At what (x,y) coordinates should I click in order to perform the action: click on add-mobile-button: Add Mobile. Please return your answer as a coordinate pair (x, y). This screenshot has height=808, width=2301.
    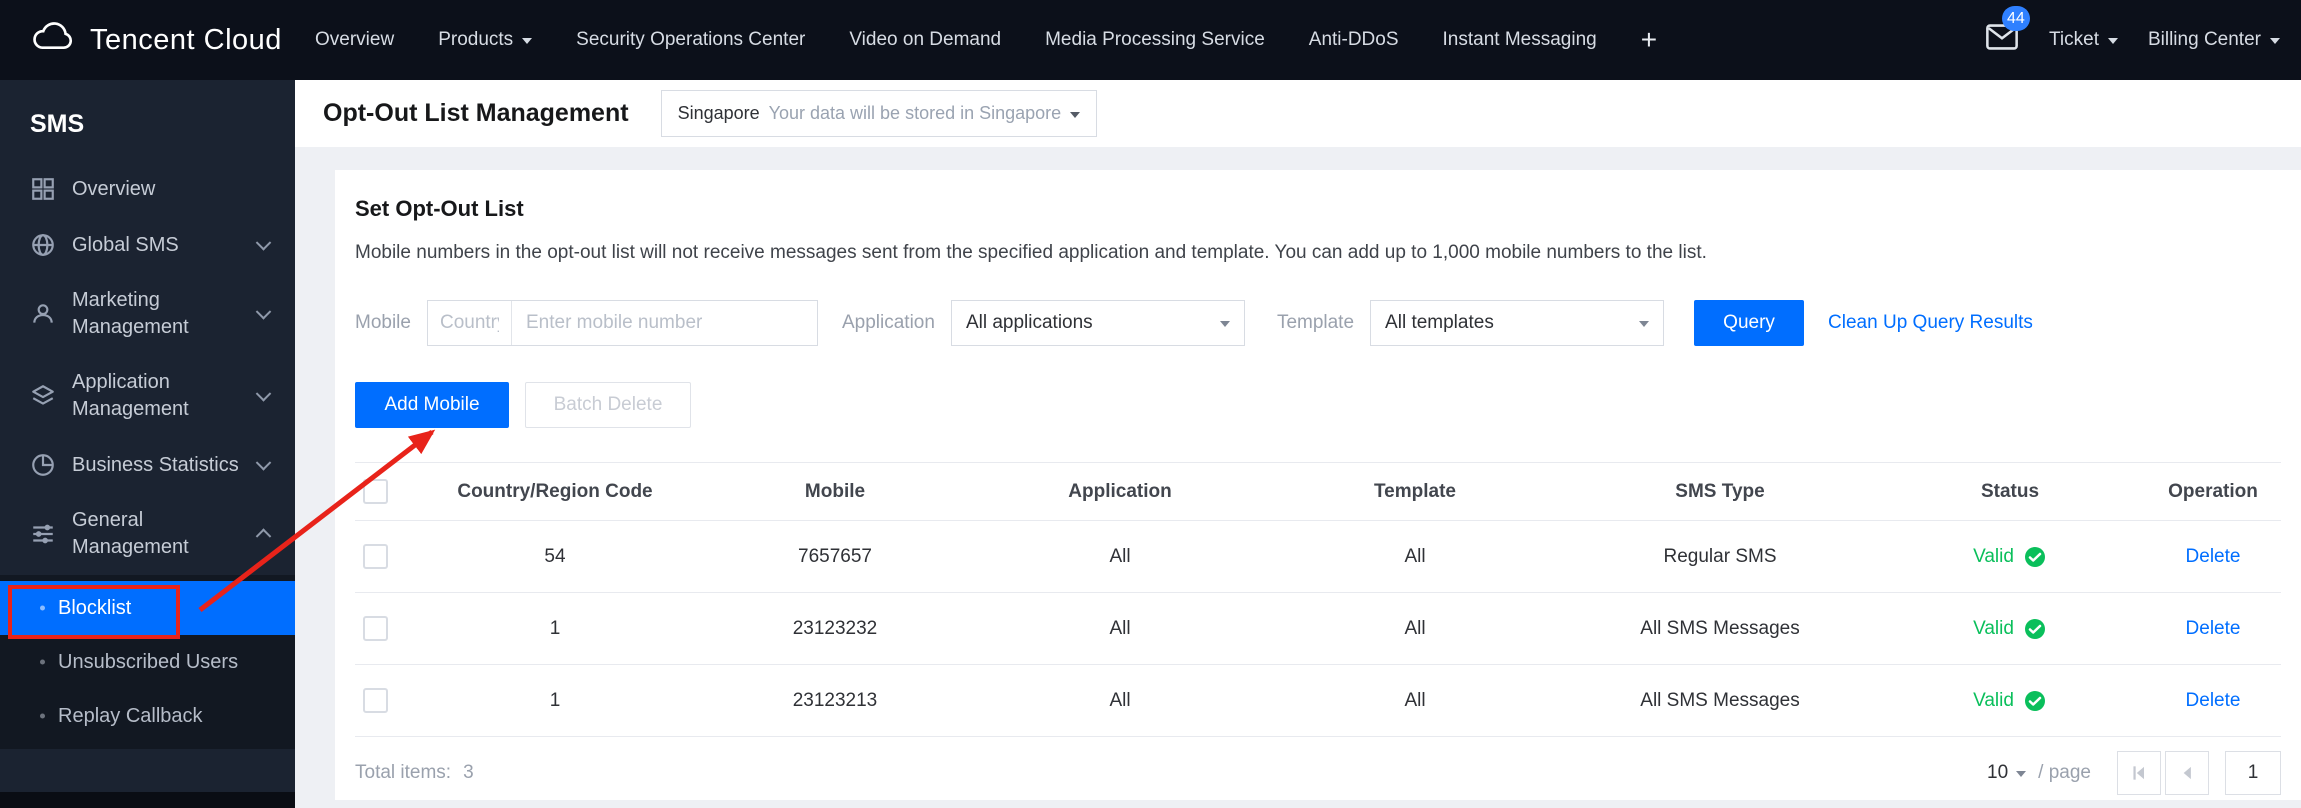
    Looking at the image, I should click on (432, 405).